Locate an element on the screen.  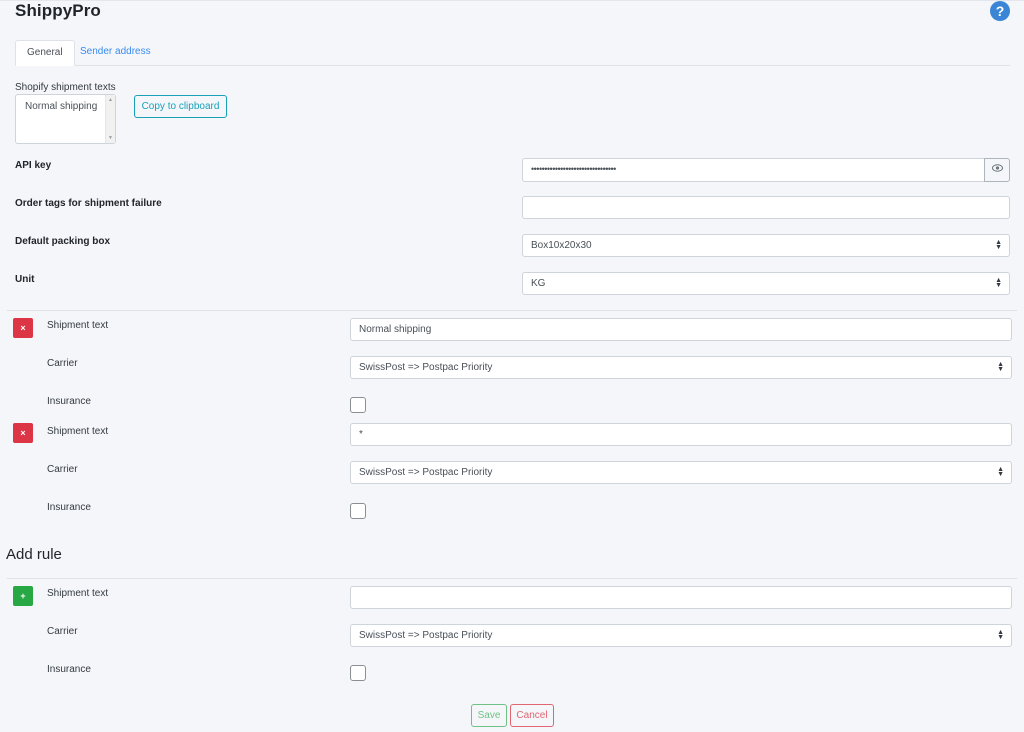
add-rule-button: + is located at coordinates (23, 596).